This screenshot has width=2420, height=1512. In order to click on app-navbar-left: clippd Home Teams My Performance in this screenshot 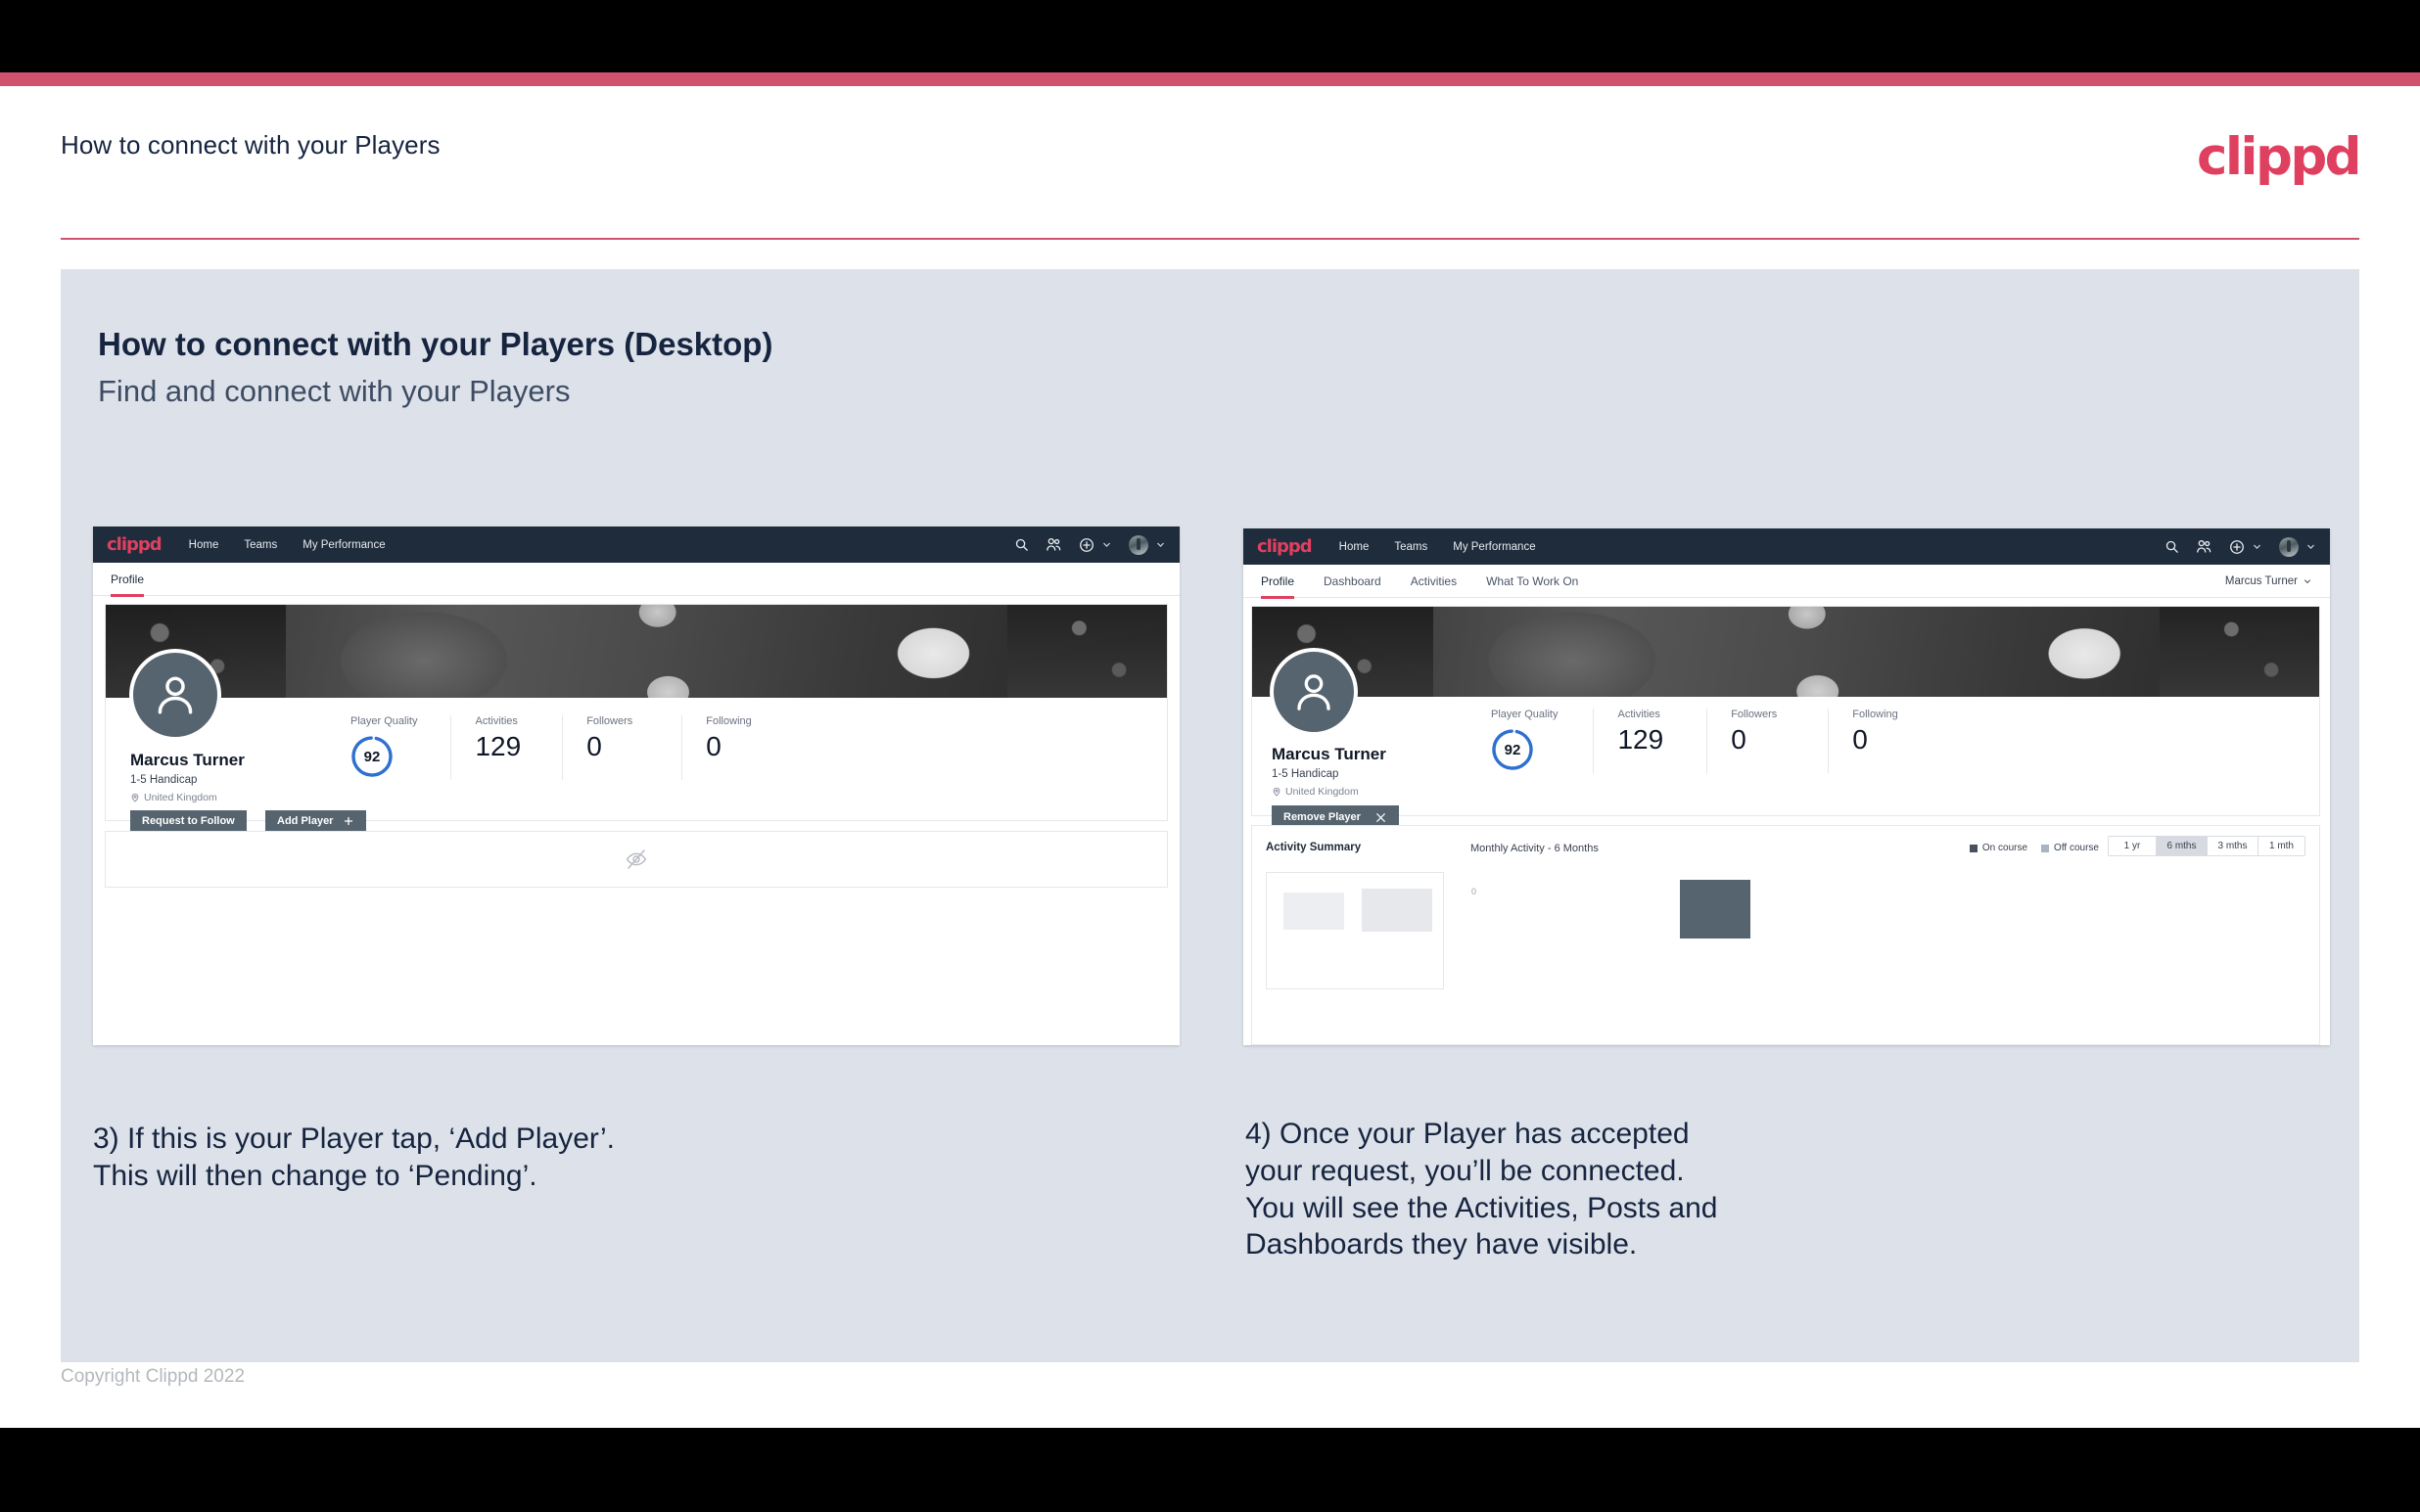, I will do `click(636, 545)`.